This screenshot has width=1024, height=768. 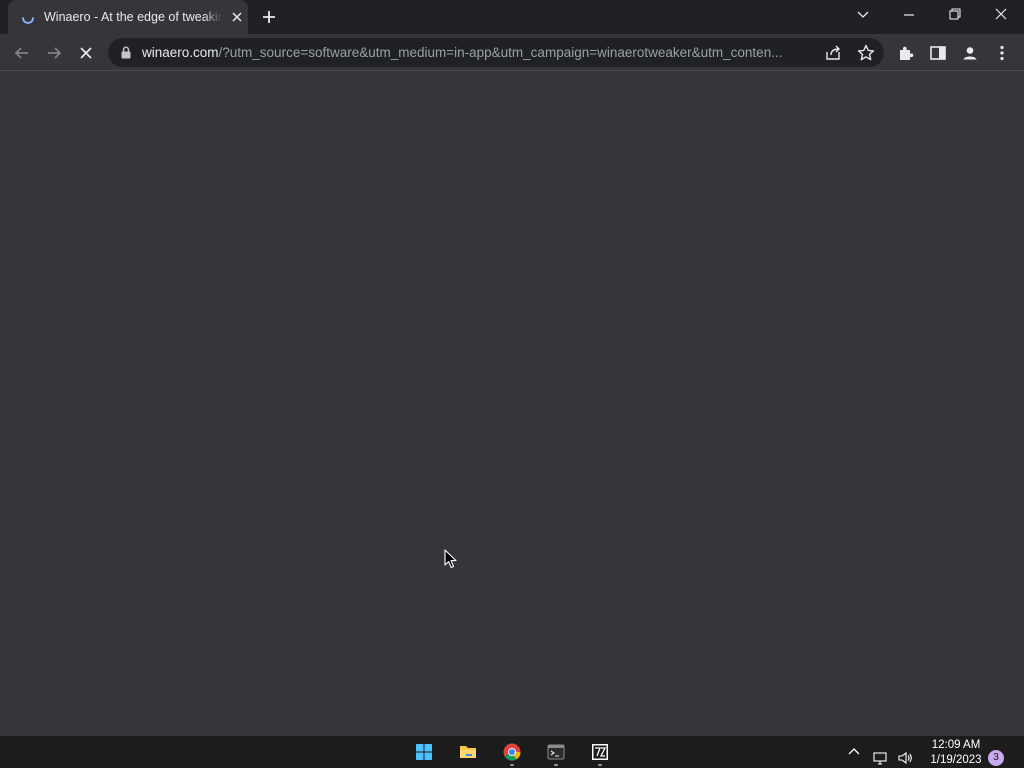 I want to click on tab-close-icon, so click(x=237, y=17).